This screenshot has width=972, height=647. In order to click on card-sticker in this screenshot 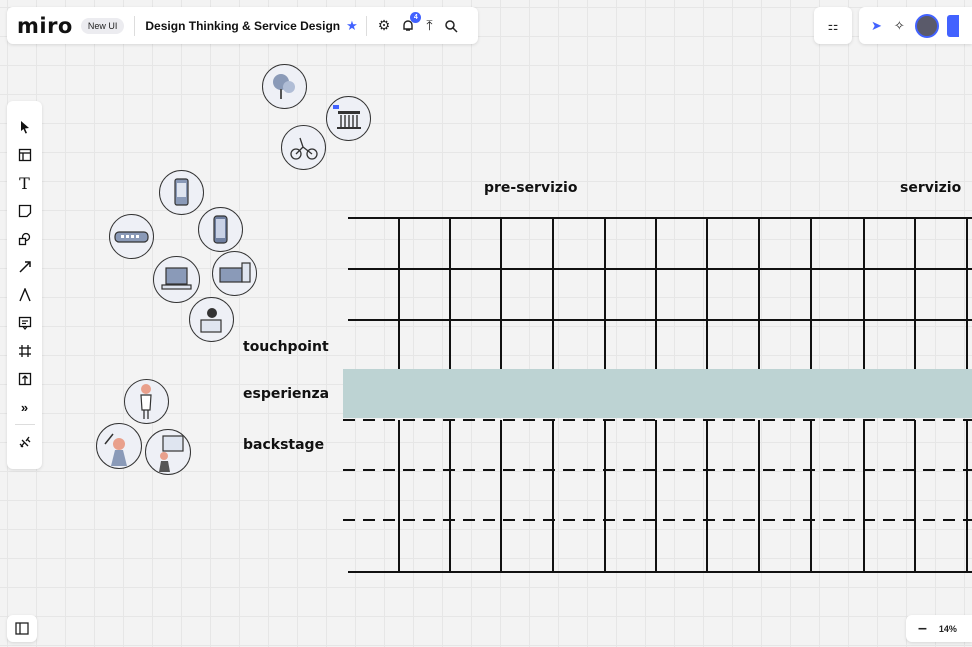, I will do `click(211, 319)`.